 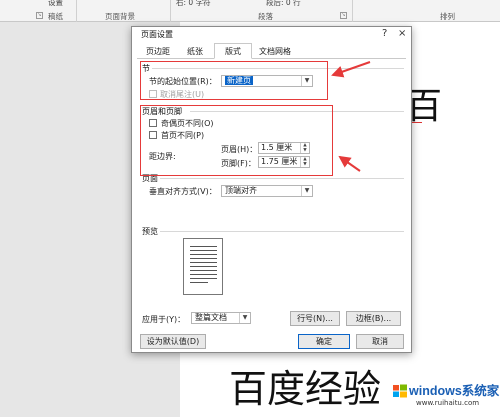 What do you see at coordinates (164, 319) in the screenshot?
I see `apply-to-label: 应用于(Y)：` at bounding box center [164, 319].